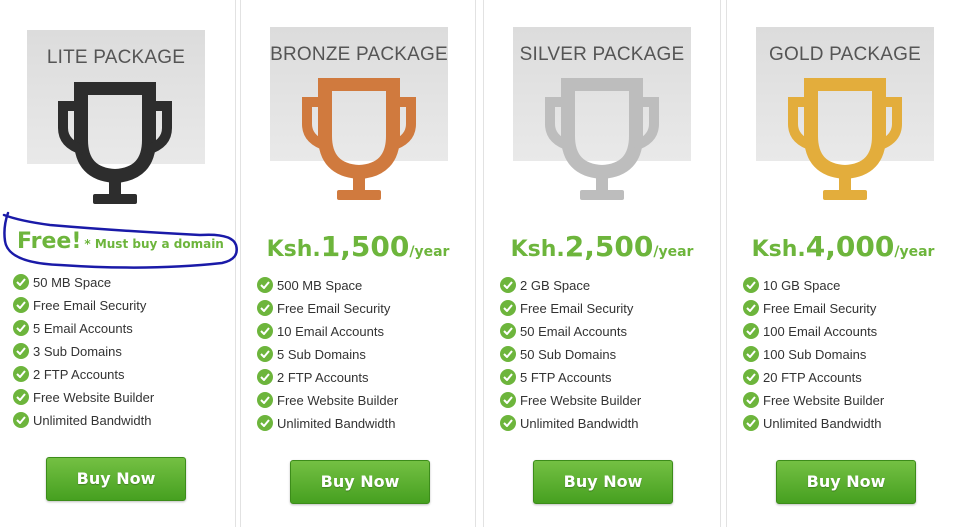  I want to click on feature-item: 100 Sub Domains, so click(813, 356).